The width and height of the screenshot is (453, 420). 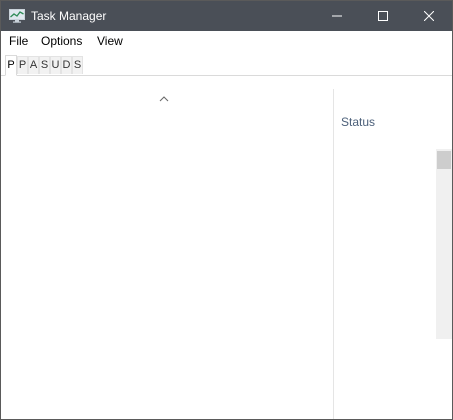 I want to click on chevron-up-icon, so click(x=164, y=98).